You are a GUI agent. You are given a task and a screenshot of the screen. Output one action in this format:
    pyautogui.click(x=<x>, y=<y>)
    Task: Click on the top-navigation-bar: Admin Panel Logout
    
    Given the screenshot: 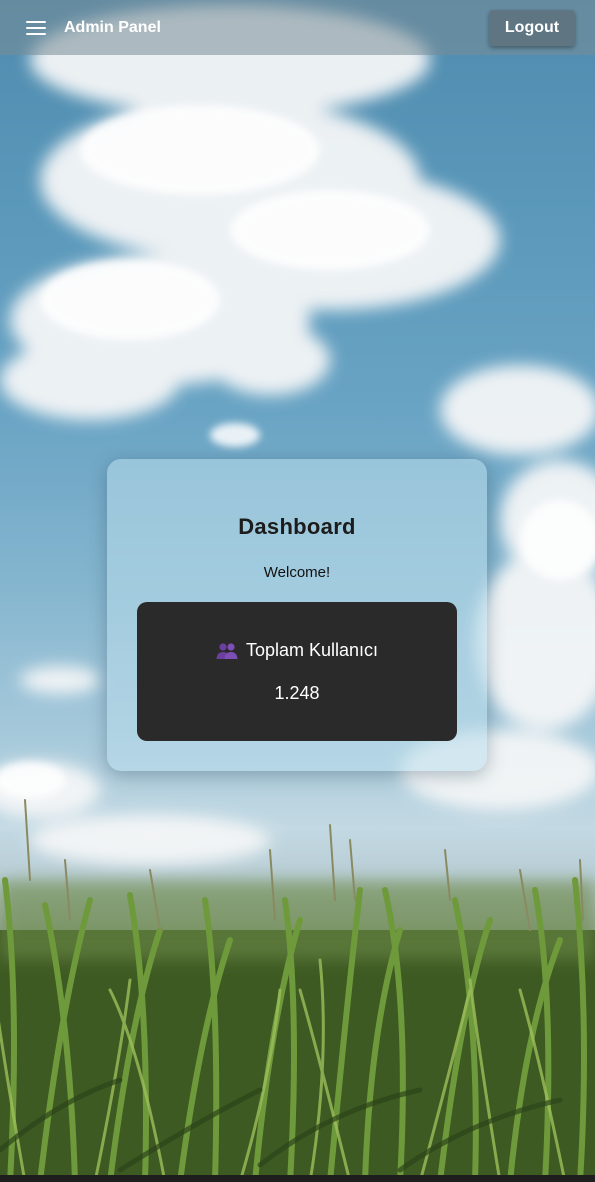 What is the action you would take?
    pyautogui.click(x=297, y=27)
    